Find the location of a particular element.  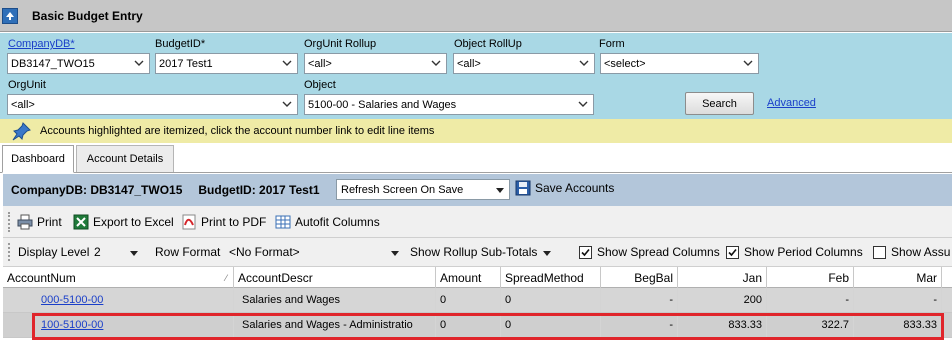

company-db-display: CompanyDB: DB3147_TWO15 is located at coordinates (97, 190).